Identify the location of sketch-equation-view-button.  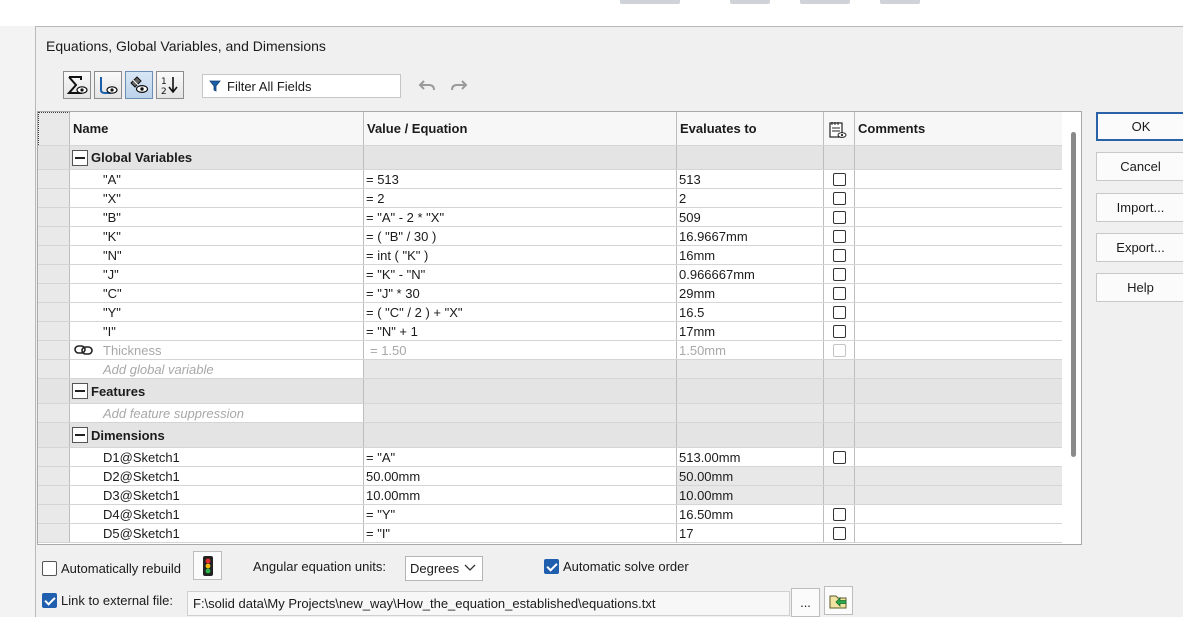
(108, 85).